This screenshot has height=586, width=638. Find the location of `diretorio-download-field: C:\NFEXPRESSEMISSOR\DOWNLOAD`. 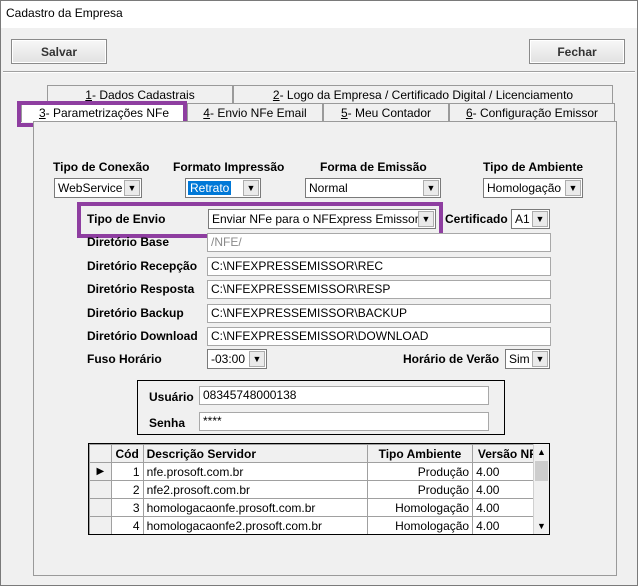

diretorio-download-field: C:\NFEXPRESSEMISSOR\DOWNLOAD is located at coordinates (379, 336).